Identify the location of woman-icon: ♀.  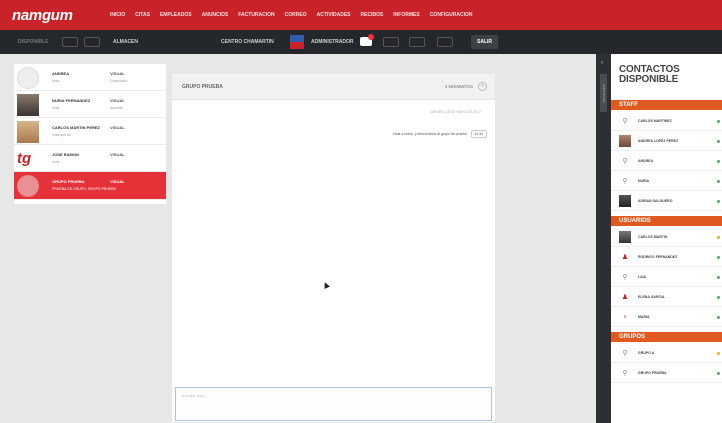
(625, 317).